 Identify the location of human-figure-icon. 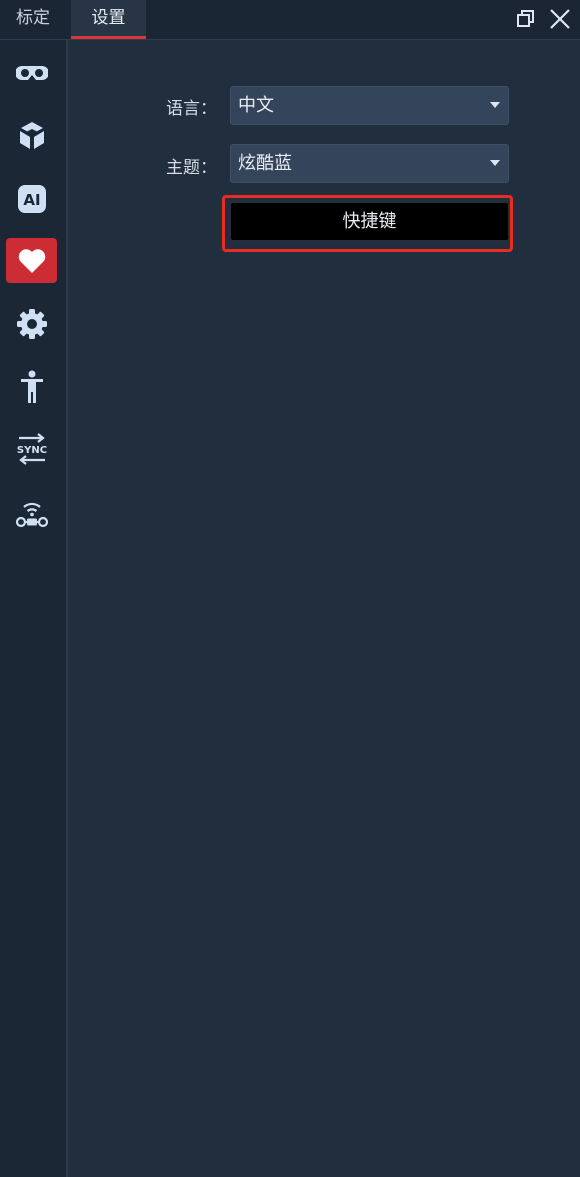
(31, 386).